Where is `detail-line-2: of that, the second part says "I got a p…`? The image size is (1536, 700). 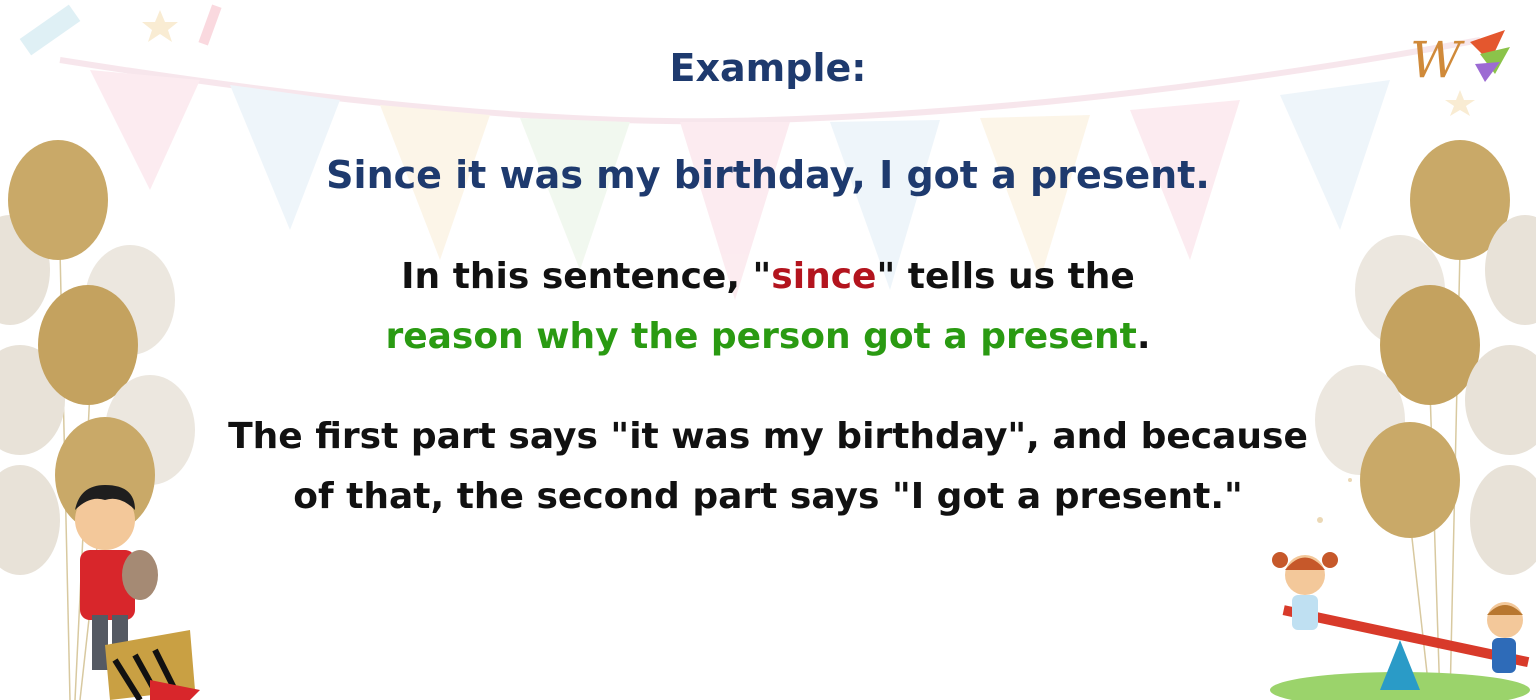
detail-line-2: of that, the second part says "I got a p… is located at coordinates (768, 496).